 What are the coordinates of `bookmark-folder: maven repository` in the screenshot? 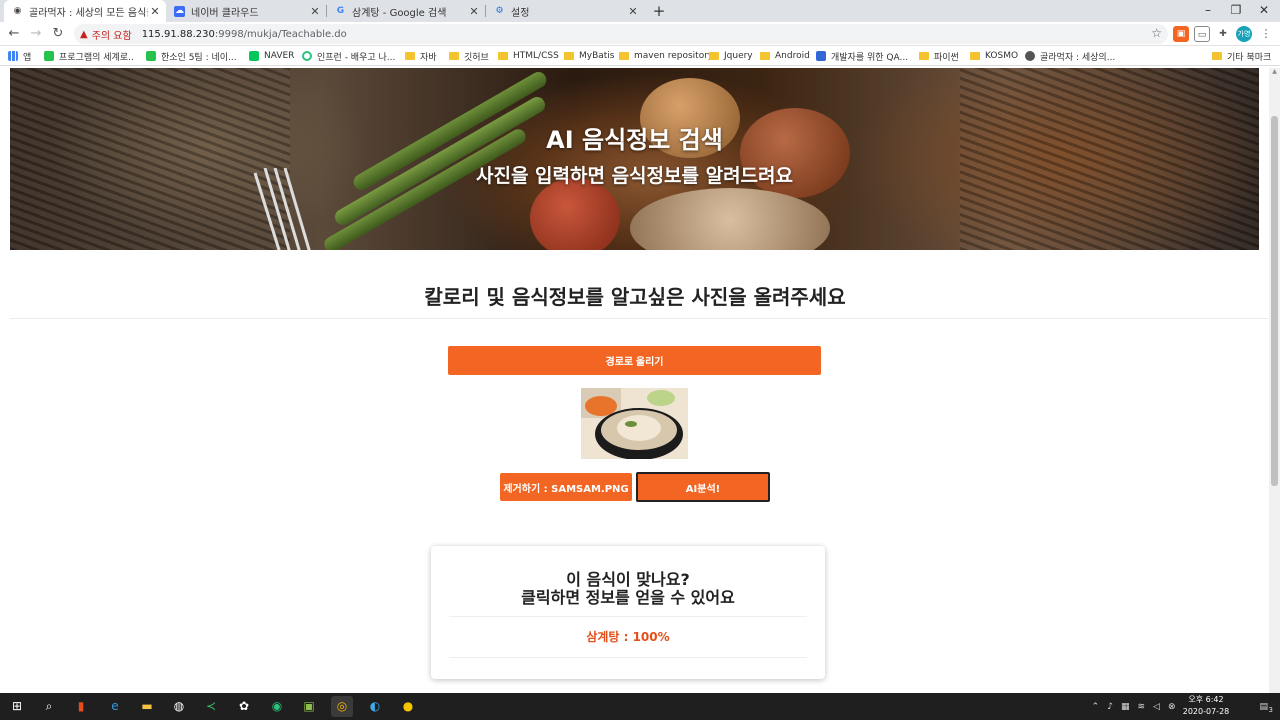 It's located at (666, 56).